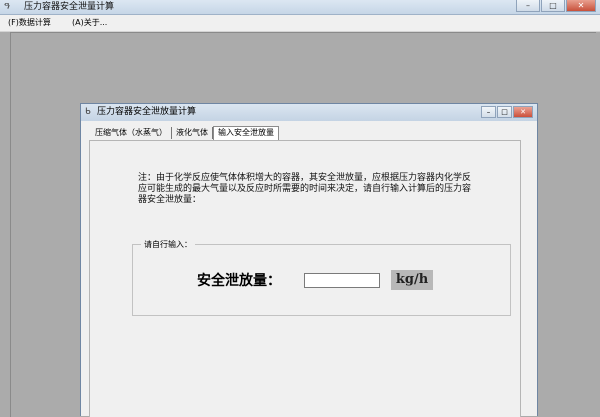 The height and width of the screenshot is (417, 600). Describe the element at coordinates (581, 6) in the screenshot. I see `close-button: ✕` at that location.